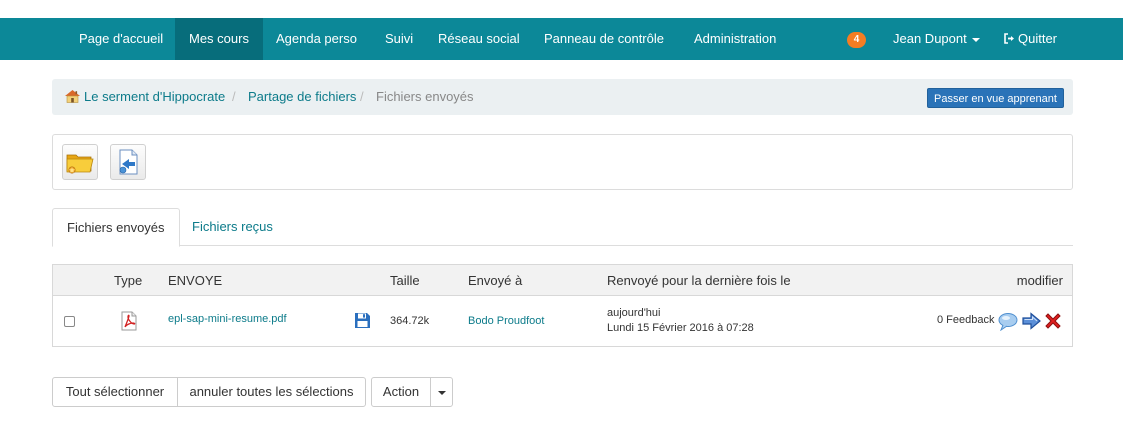 The height and width of the screenshot is (425, 1123). I want to click on nav-item-home: Page d'accueil, so click(121, 39).